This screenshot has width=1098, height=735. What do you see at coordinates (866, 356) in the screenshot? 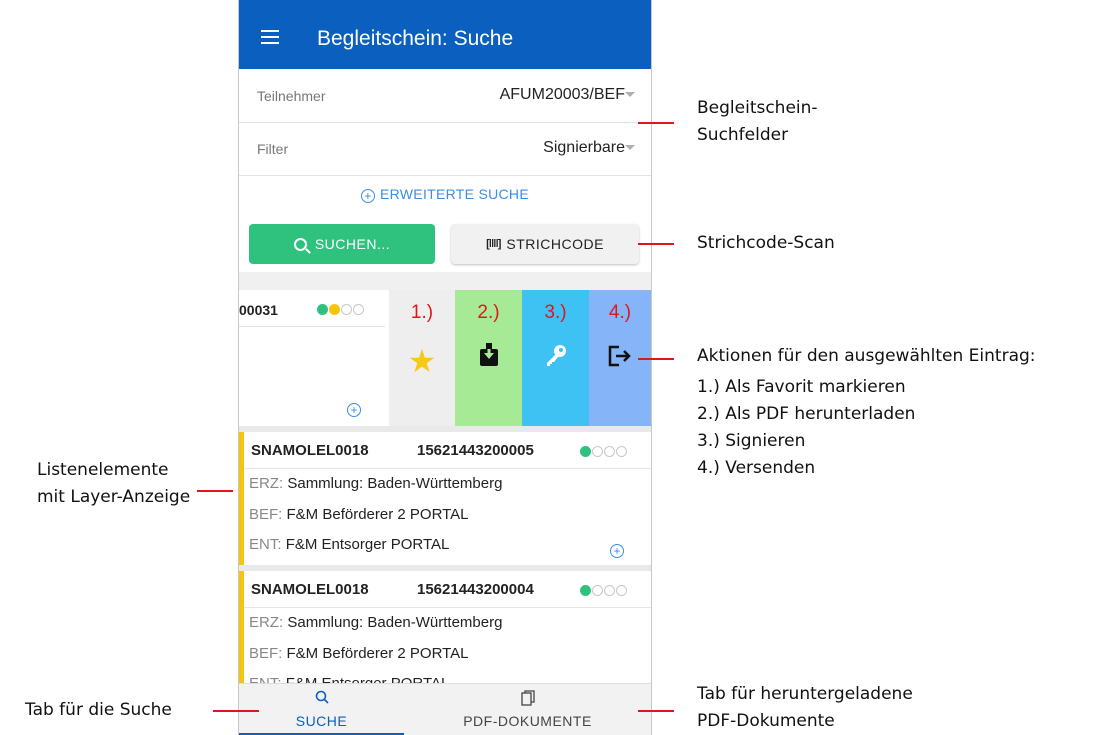
I see `annotation-text: Aktionen für den ausgewählten Eintrag:` at bounding box center [866, 356].